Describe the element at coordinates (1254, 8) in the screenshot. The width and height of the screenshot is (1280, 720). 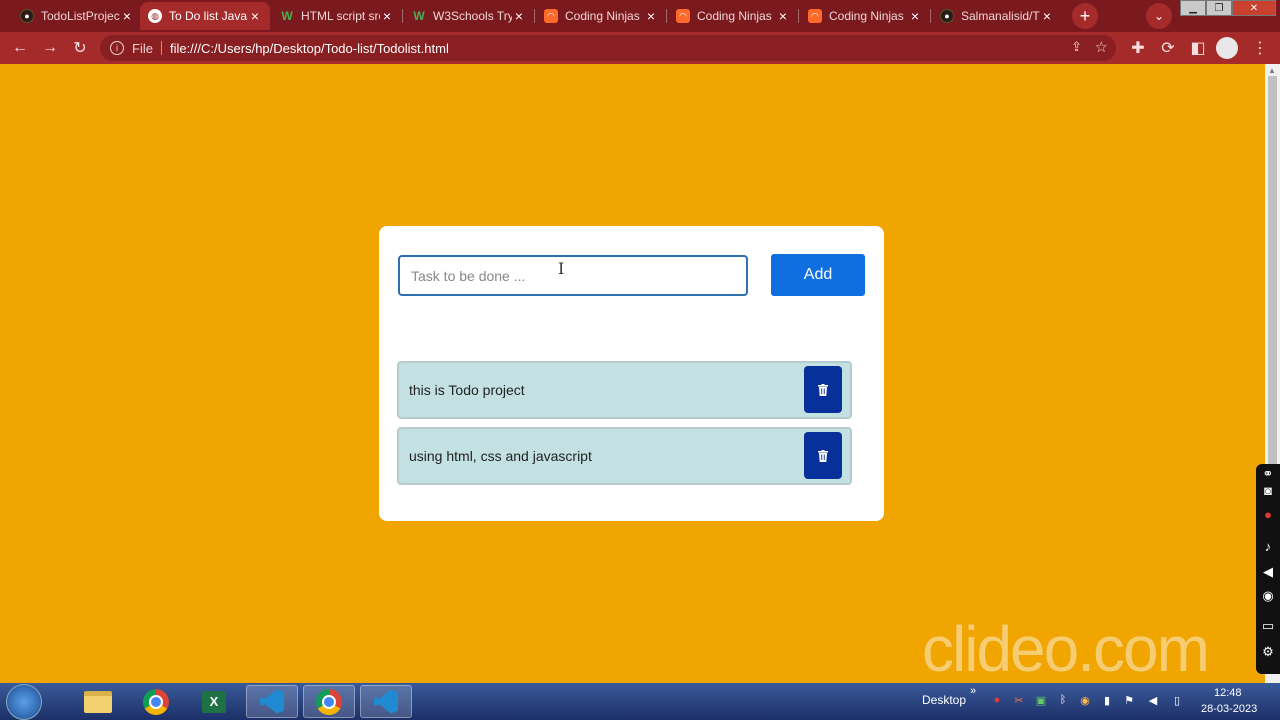
I see `close-window-button: ✕` at that location.